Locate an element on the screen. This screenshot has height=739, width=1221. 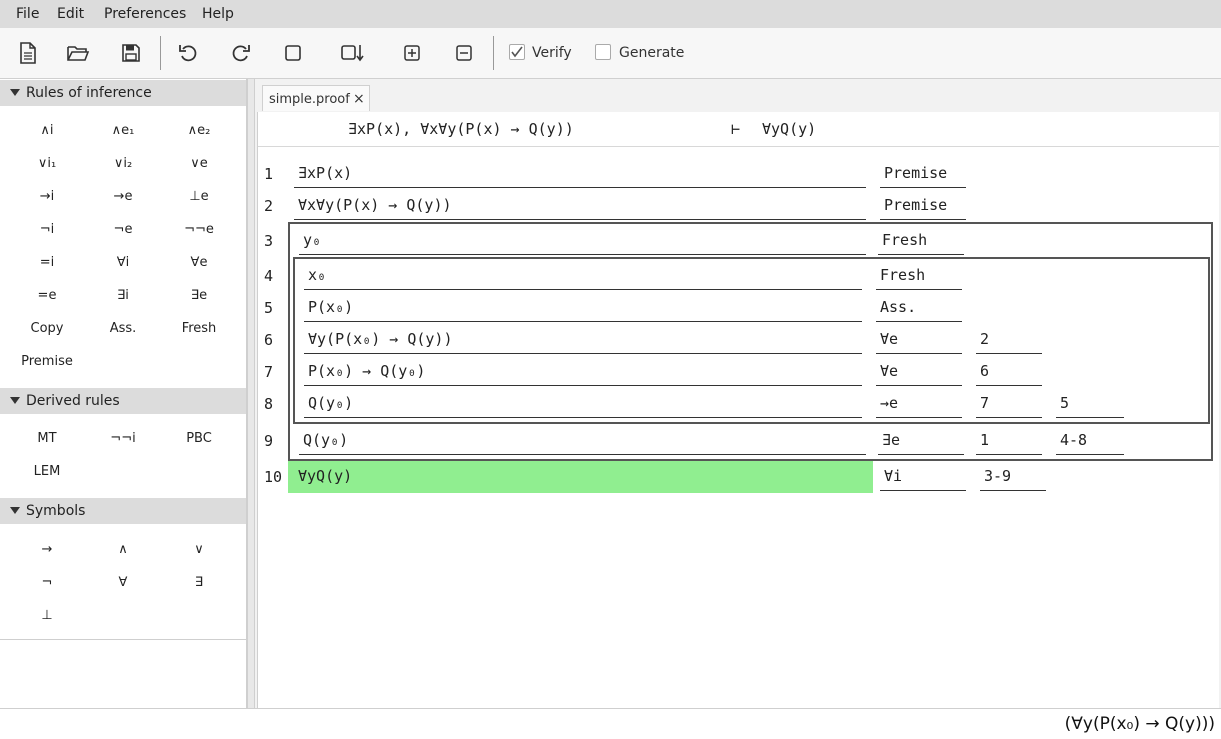
square-arrow-down-icon is located at coordinates (352, 53).